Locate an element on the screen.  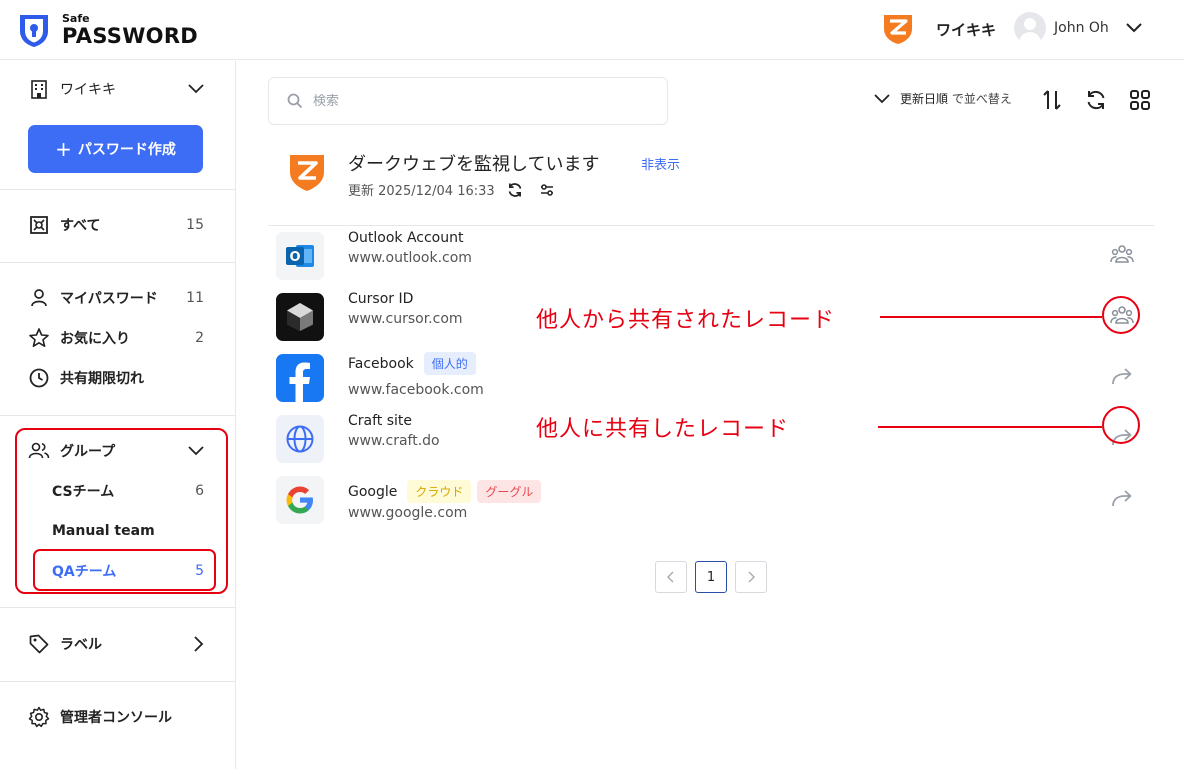
building-icon is located at coordinates (39, 89).